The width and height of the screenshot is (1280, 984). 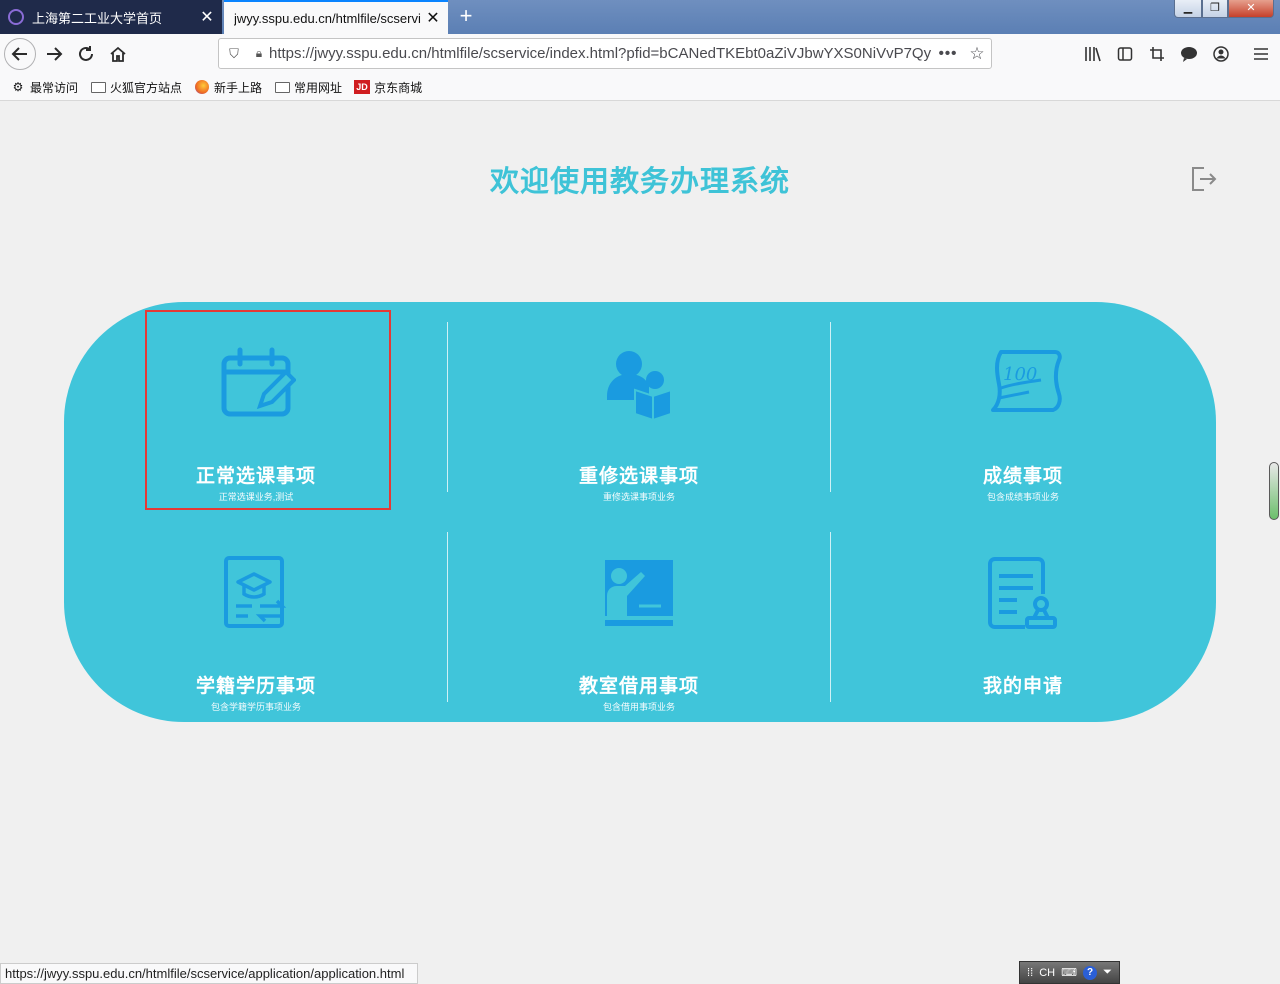 What do you see at coordinates (1203, 179) in the screenshot?
I see `logout-icon` at bounding box center [1203, 179].